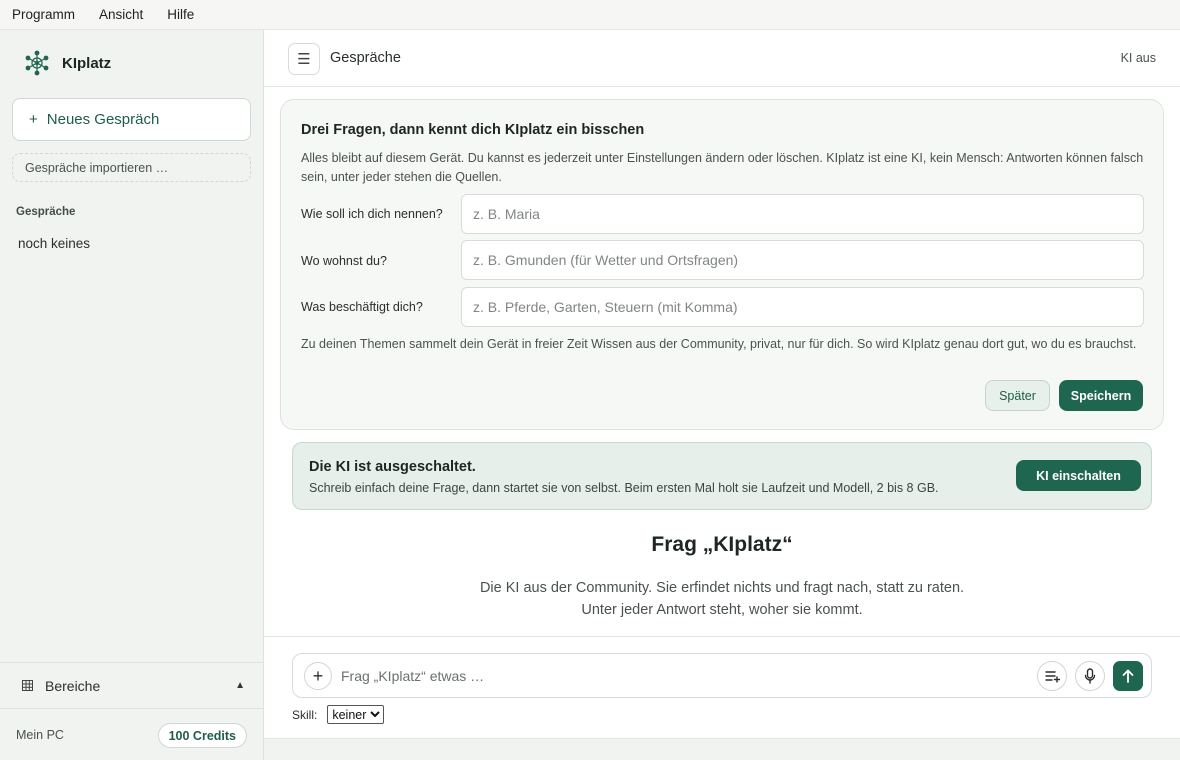  I want to click on microphone-icon, so click(1090, 676).